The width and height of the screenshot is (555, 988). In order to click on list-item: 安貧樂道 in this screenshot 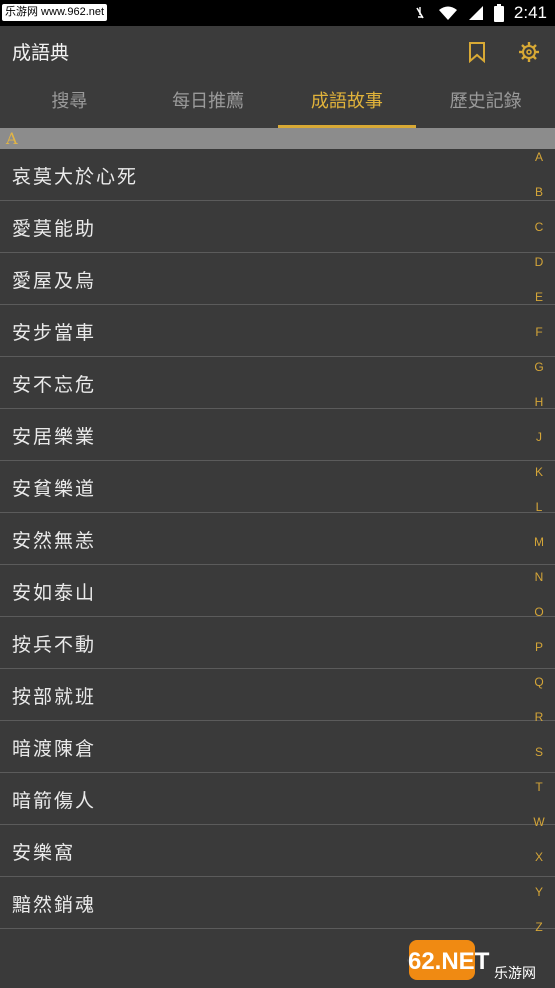, I will do `click(277, 487)`.